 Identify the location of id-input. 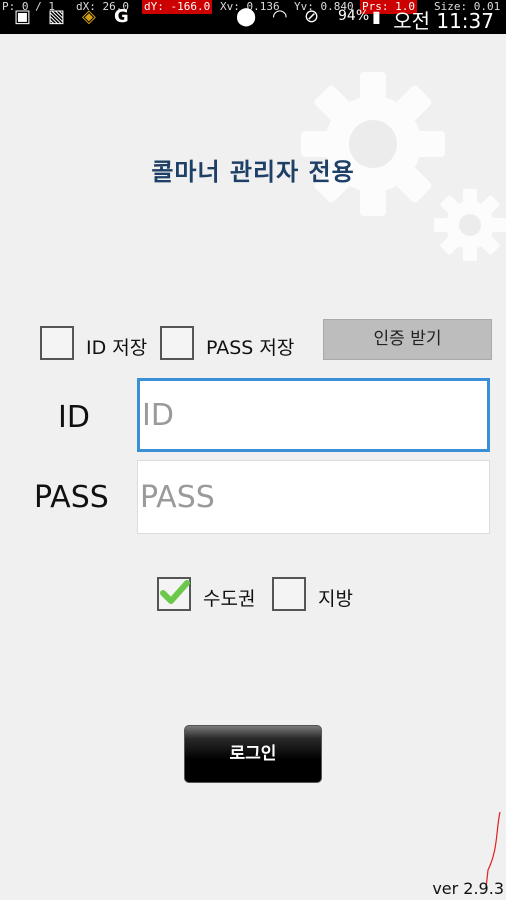
(313, 415).